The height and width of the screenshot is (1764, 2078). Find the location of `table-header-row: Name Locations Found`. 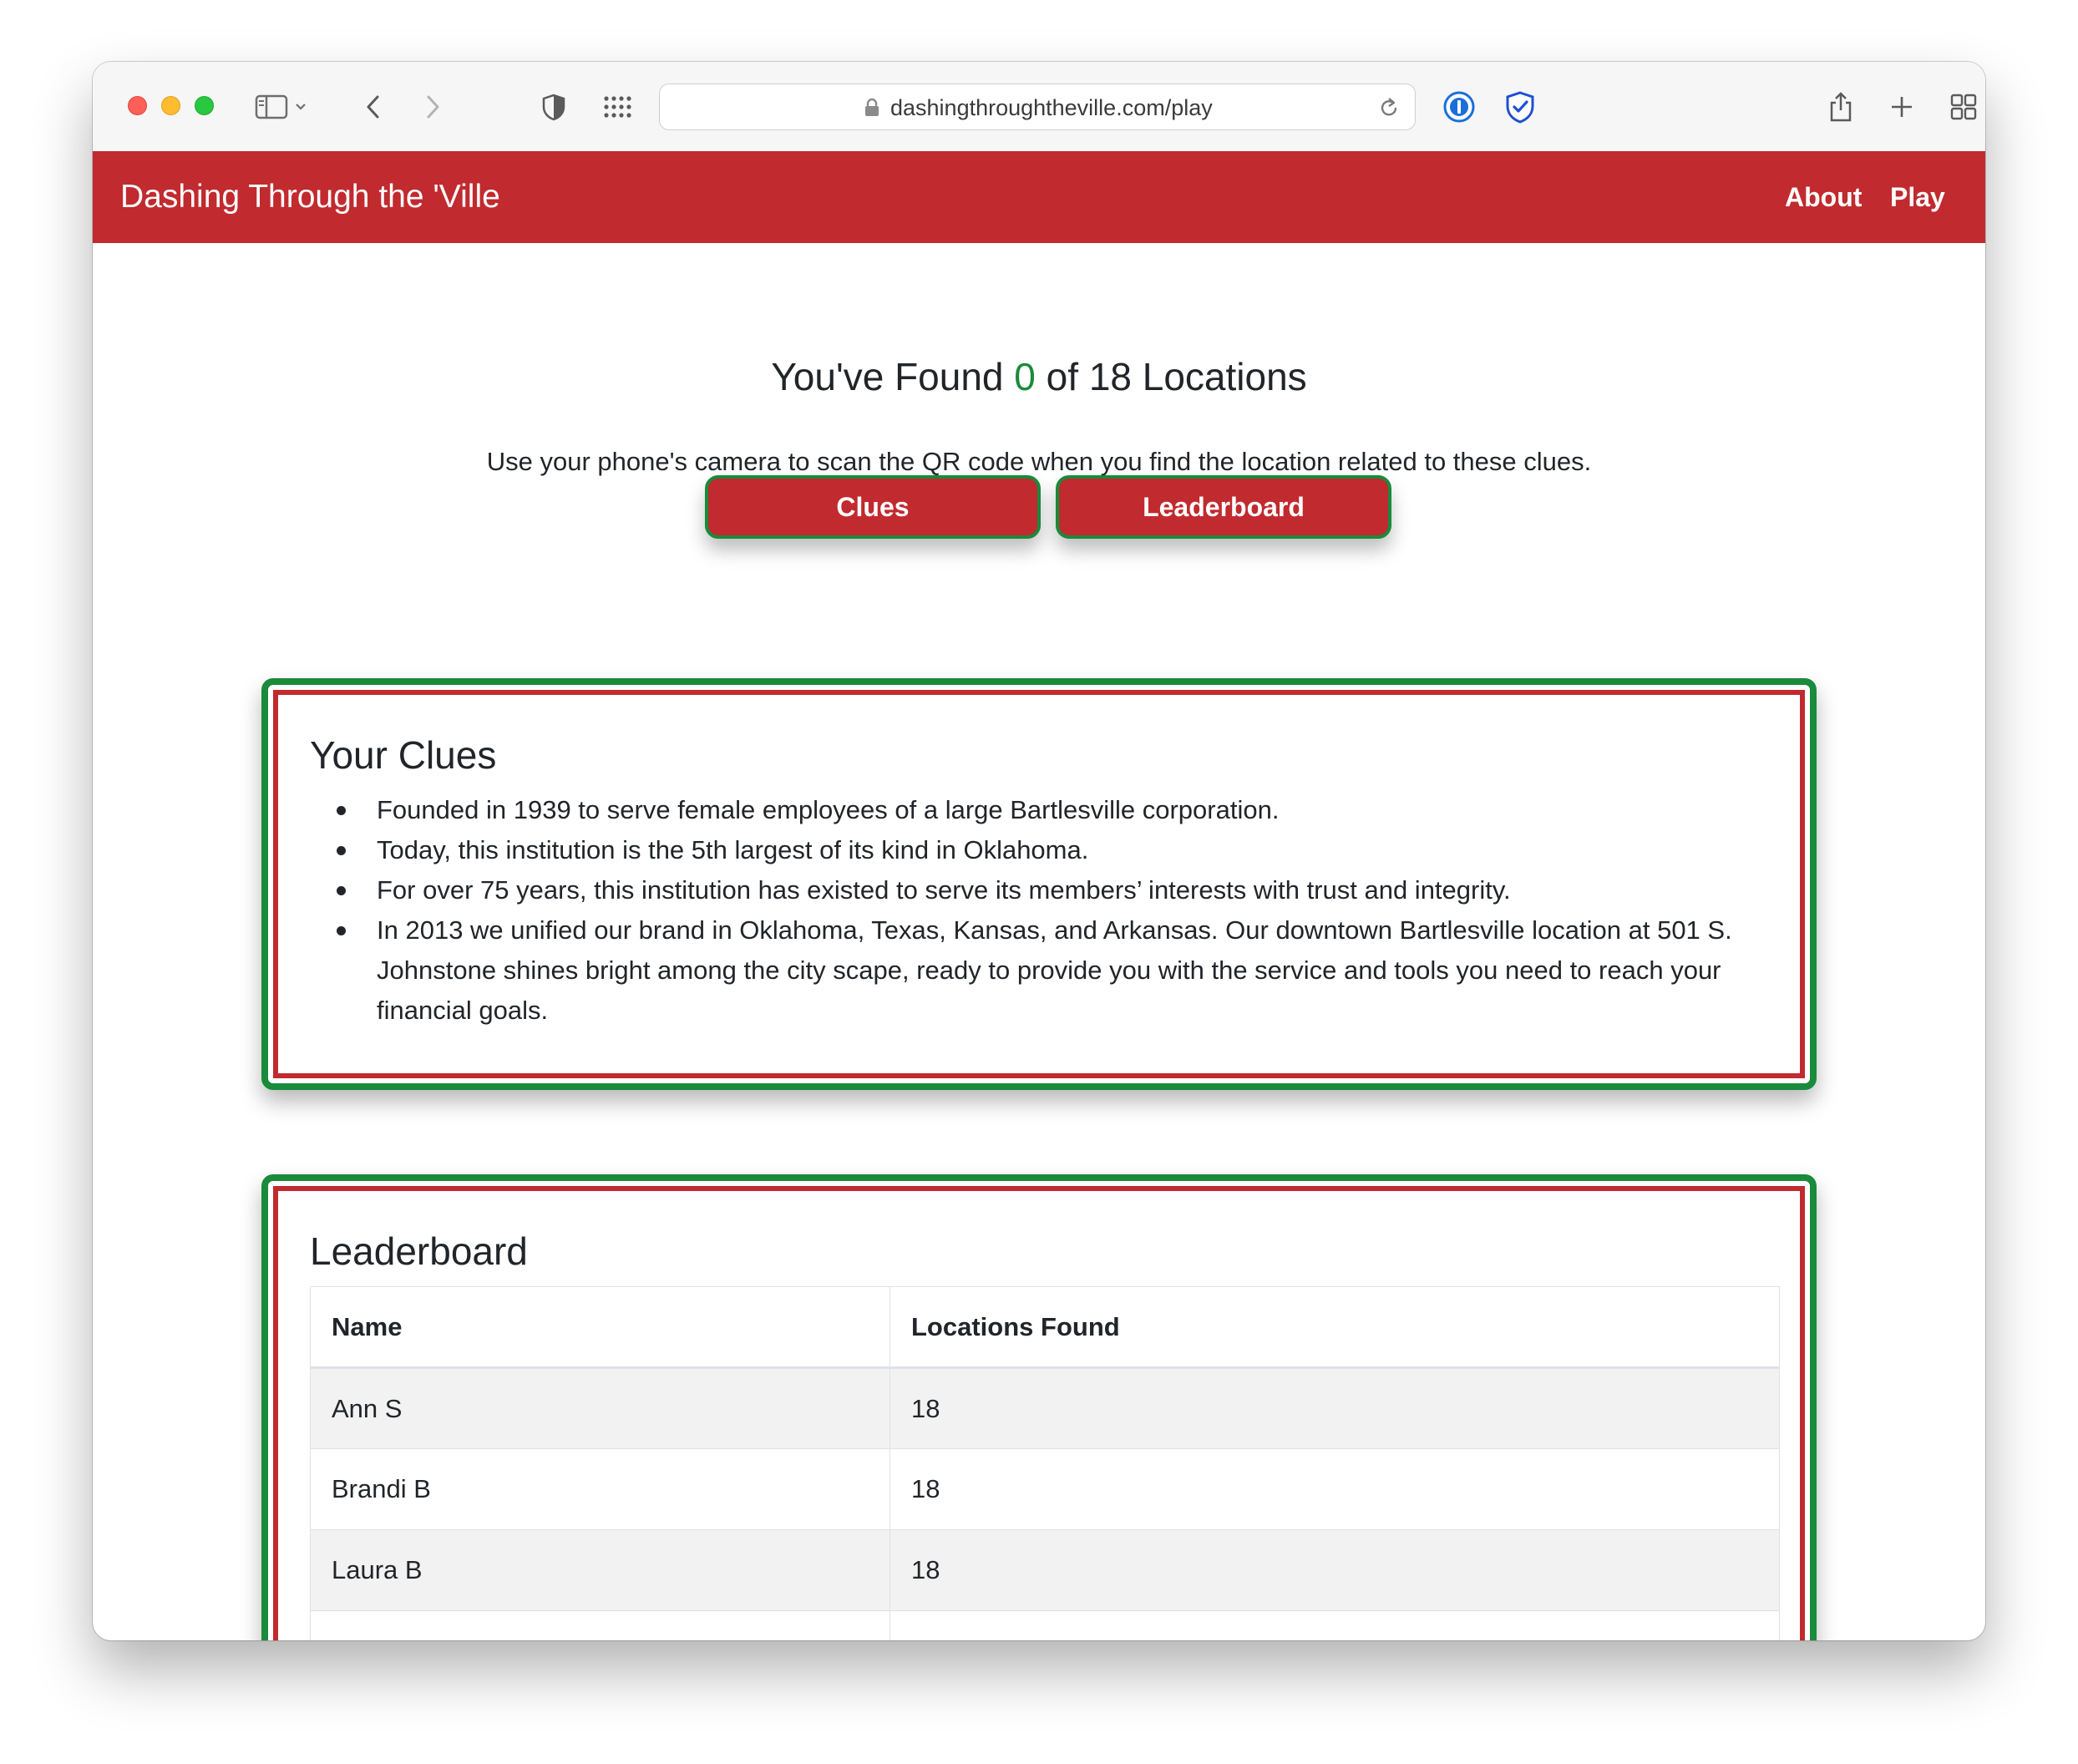

table-header-row: Name Locations Found is located at coordinates (1045, 1327).